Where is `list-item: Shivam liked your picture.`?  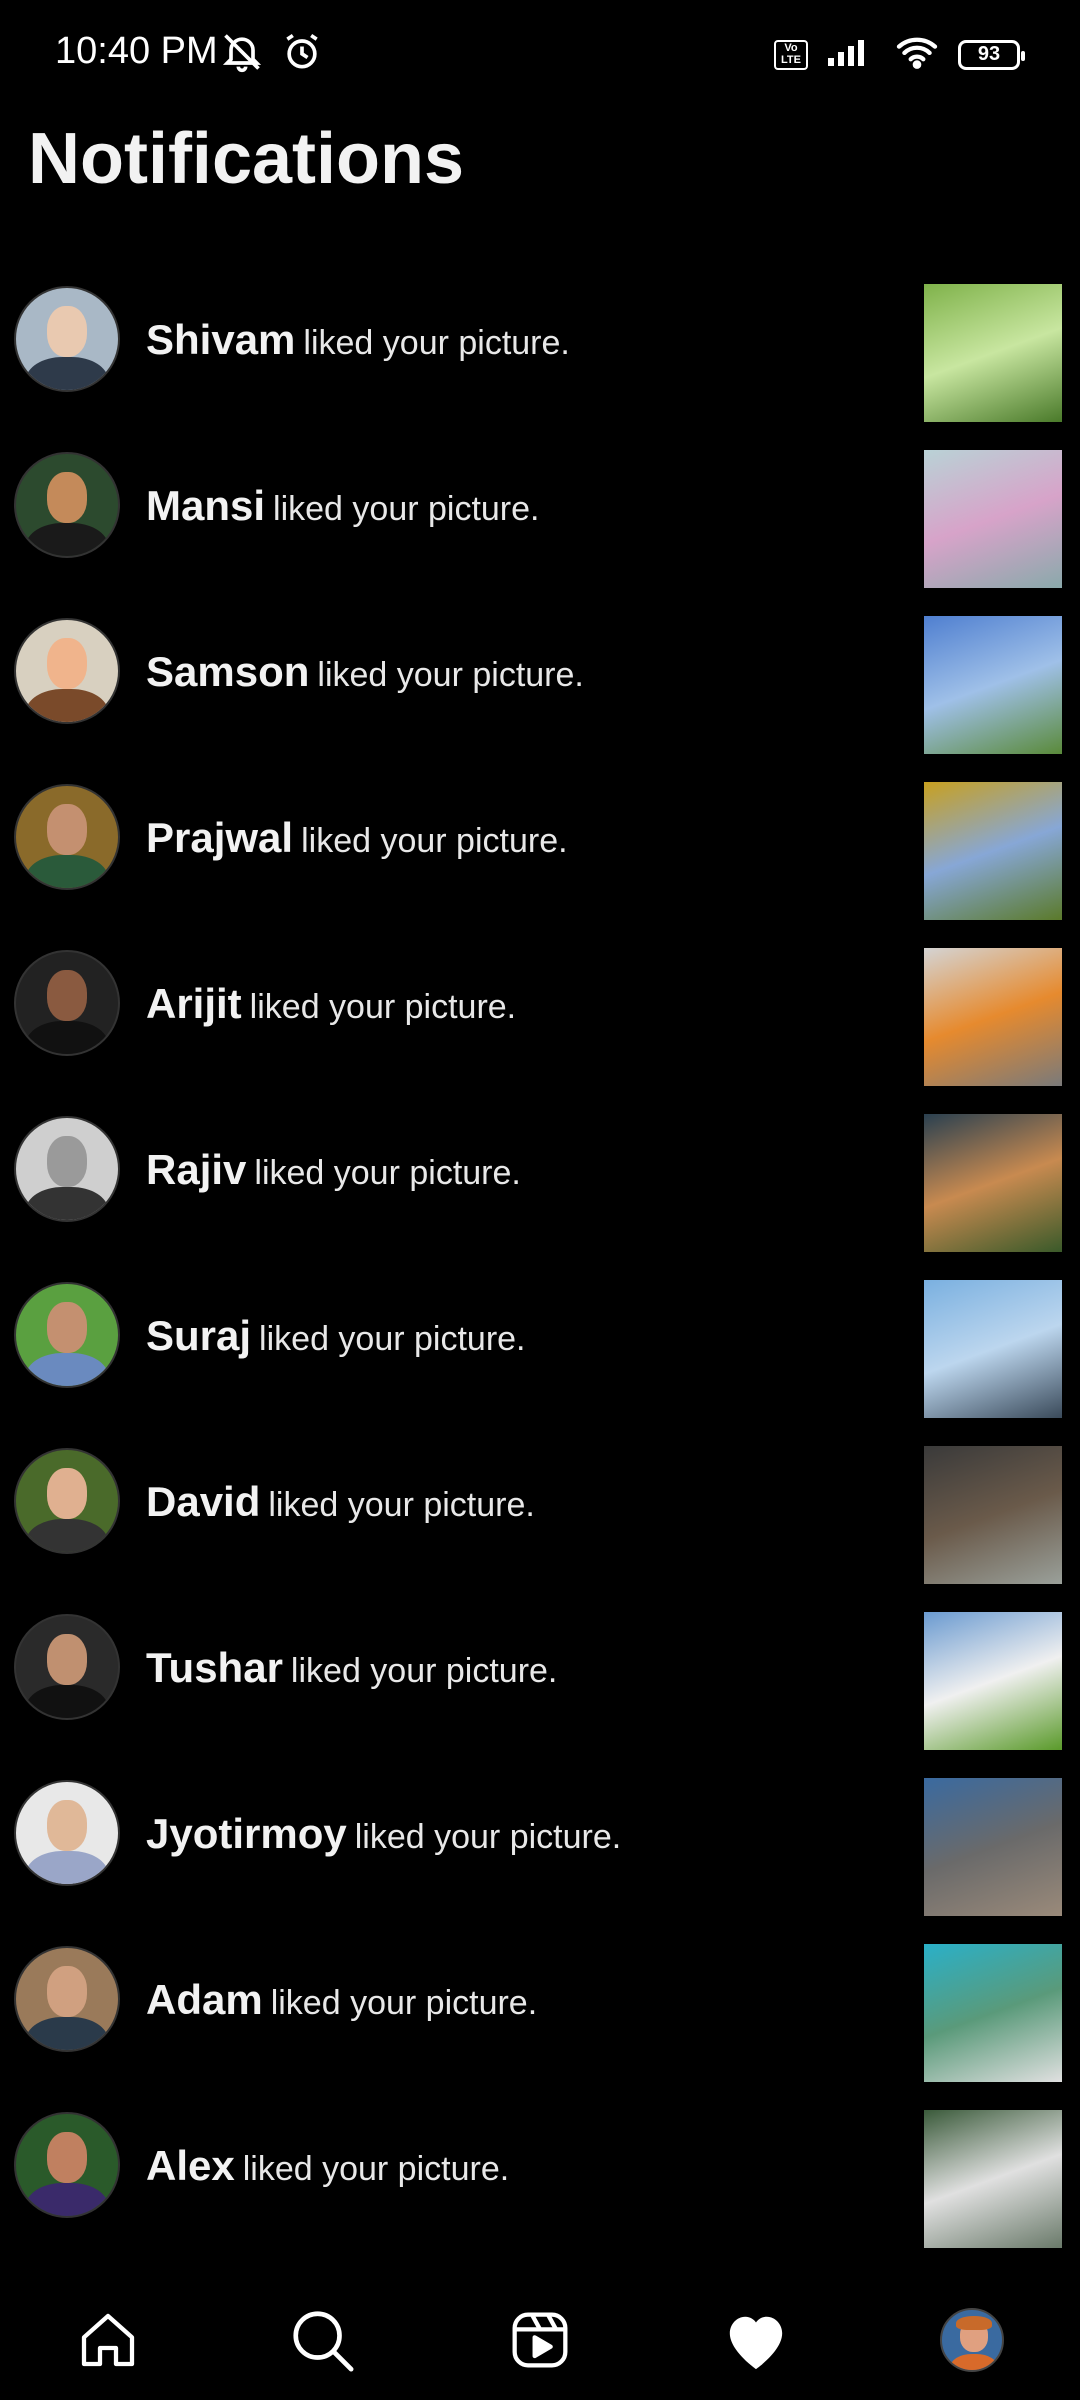
list-item: Shivam liked your picture. is located at coordinates (540, 359).